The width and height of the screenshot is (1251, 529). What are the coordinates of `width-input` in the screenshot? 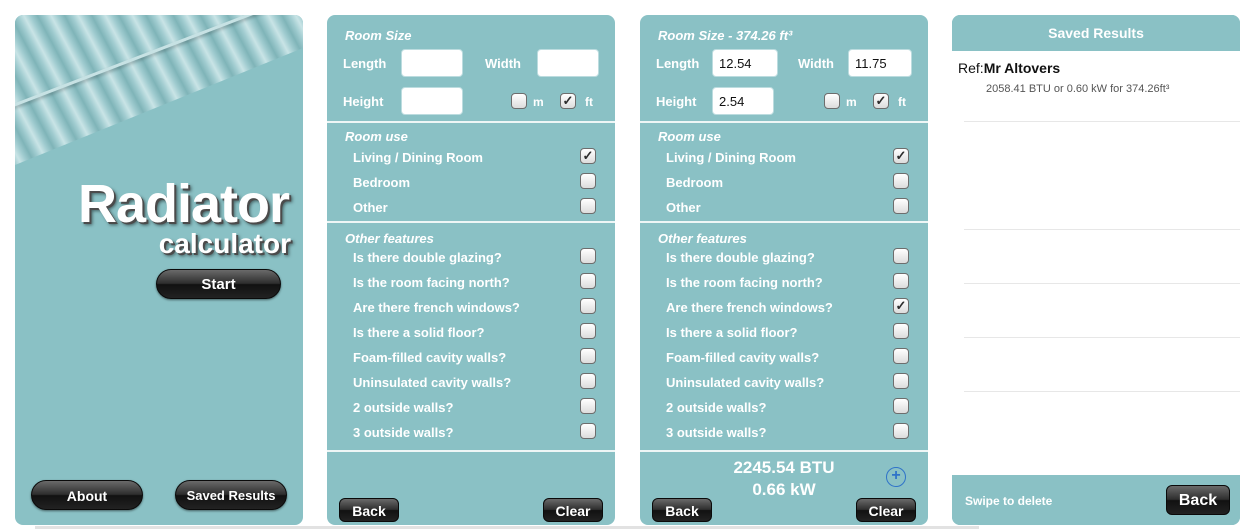 It's located at (568, 63).